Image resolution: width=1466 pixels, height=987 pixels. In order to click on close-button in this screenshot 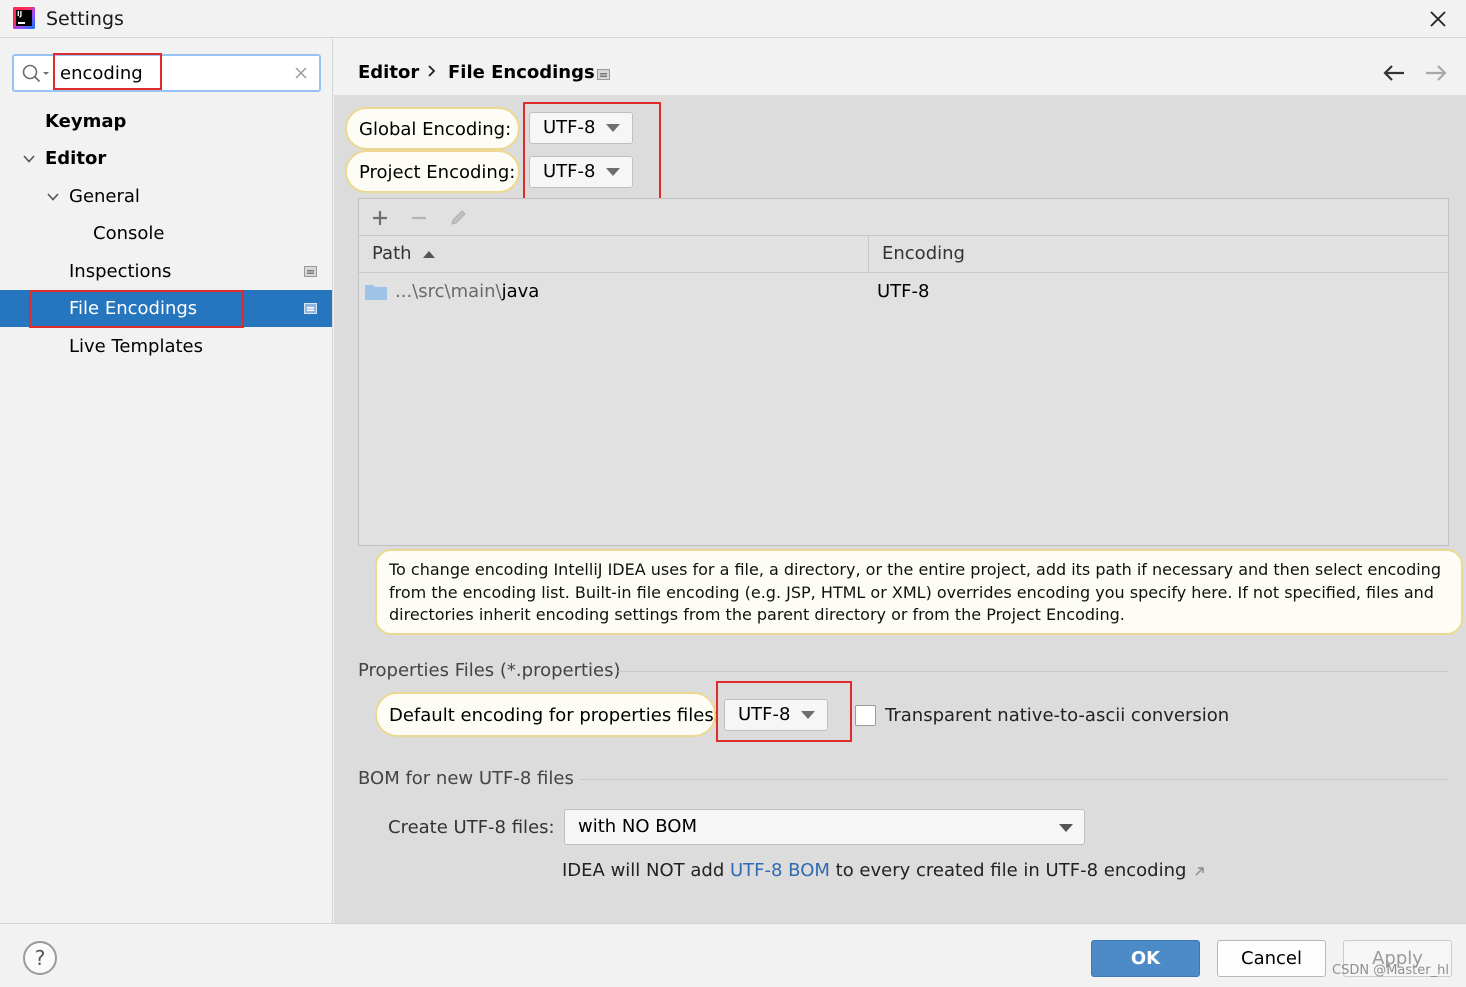, I will do `click(1438, 19)`.